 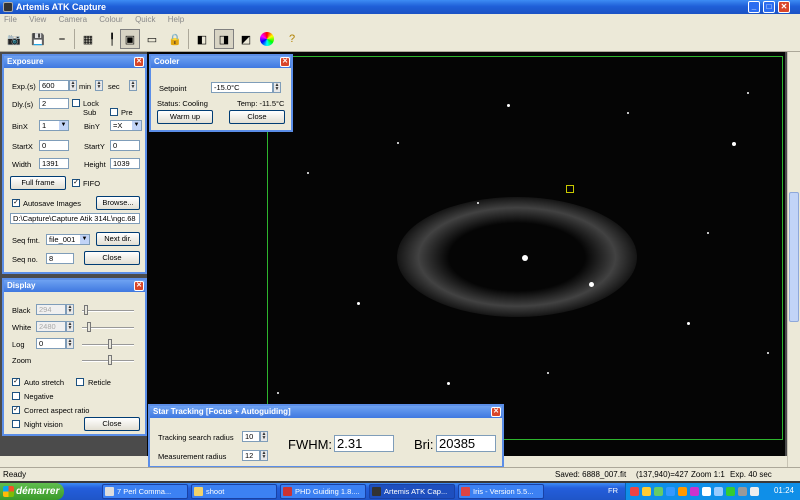 I want to click on next-dir-button: Next dir., so click(x=118, y=239).